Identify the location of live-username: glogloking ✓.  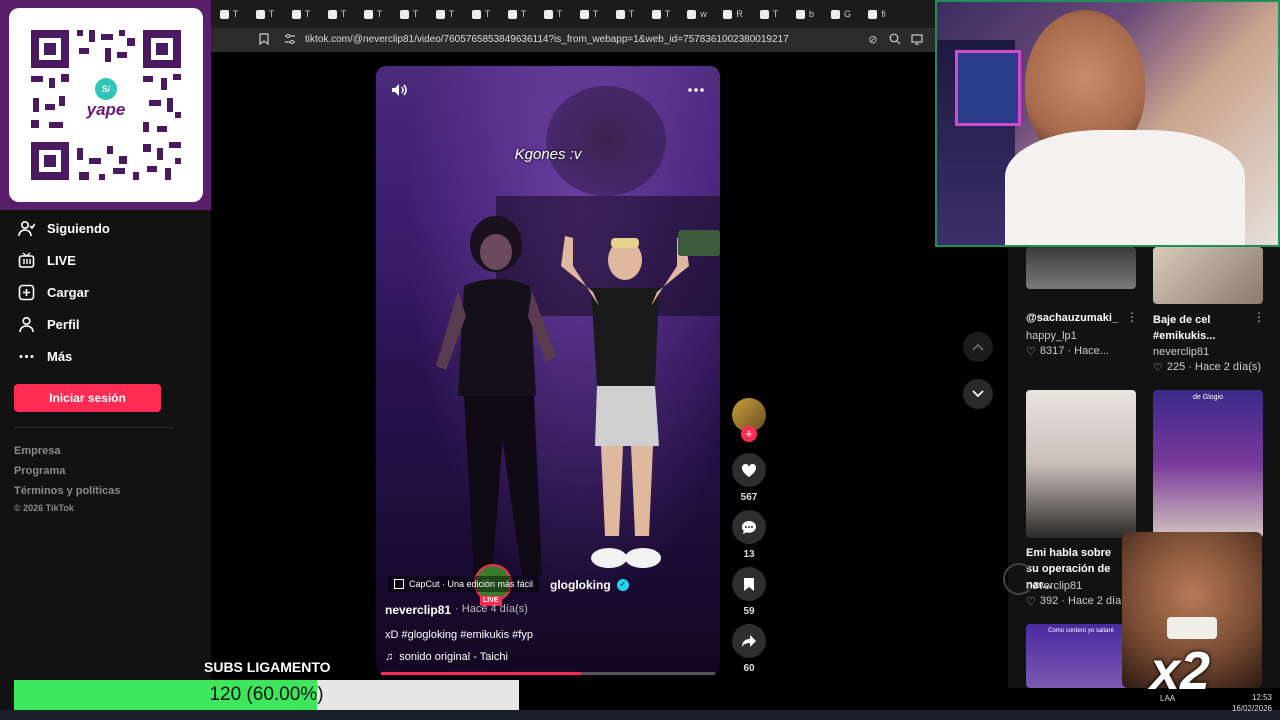
(589, 585).